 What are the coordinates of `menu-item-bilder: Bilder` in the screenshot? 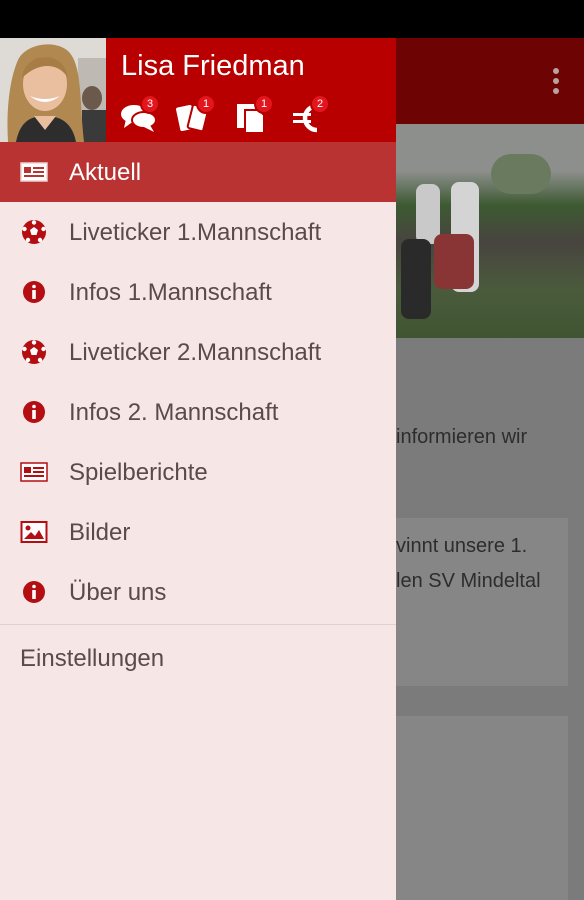 It's located at (198, 532).